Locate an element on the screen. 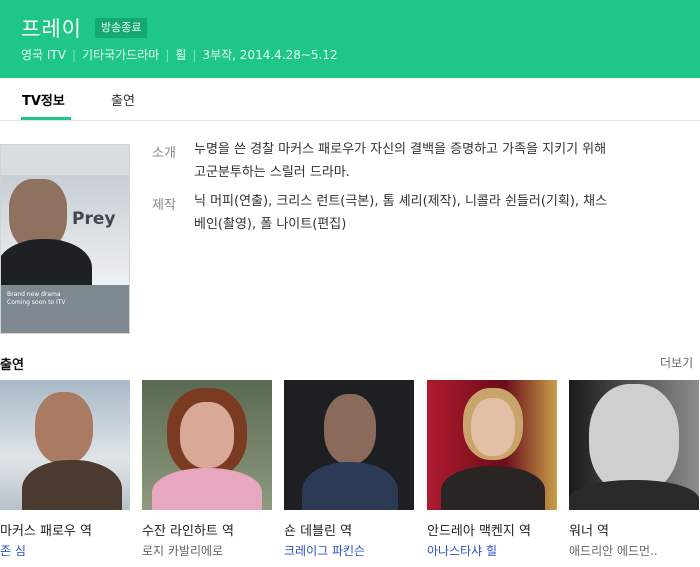 The width and height of the screenshot is (700, 567). poster-caption-line1: Brand new drama is located at coordinates (34, 294).